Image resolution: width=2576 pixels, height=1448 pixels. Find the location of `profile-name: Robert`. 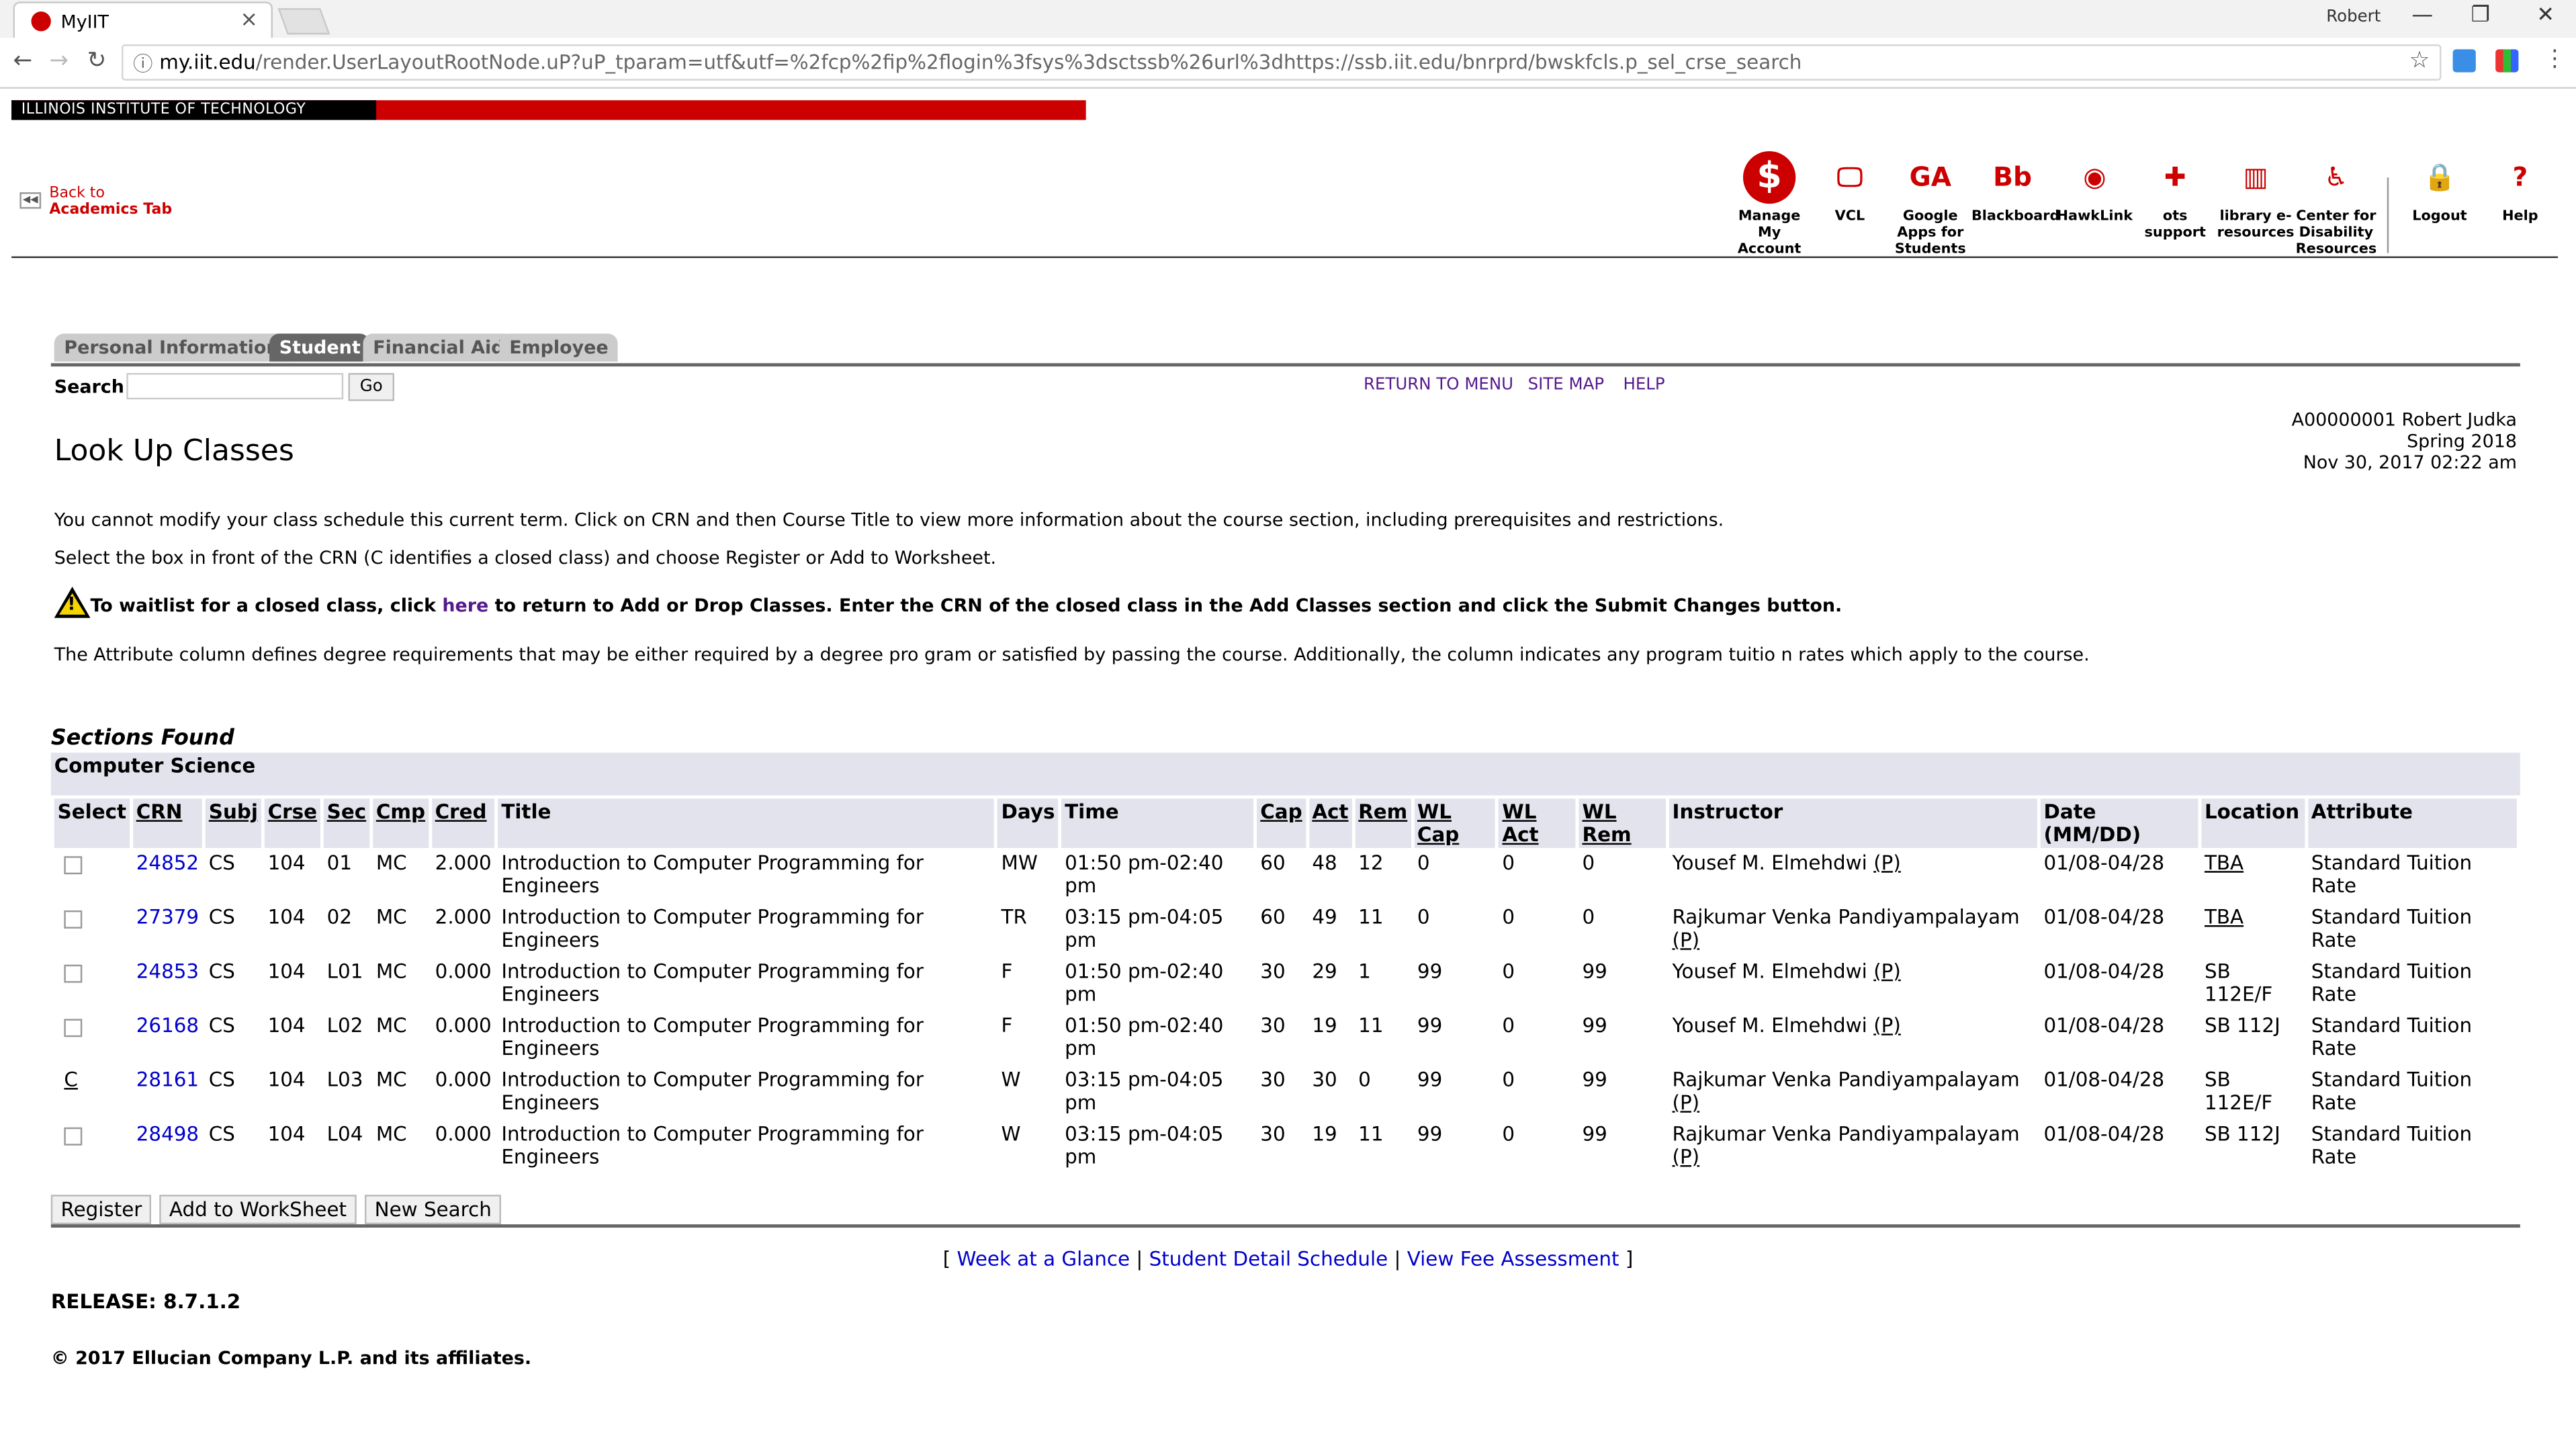

profile-name: Robert is located at coordinates (2354, 17).